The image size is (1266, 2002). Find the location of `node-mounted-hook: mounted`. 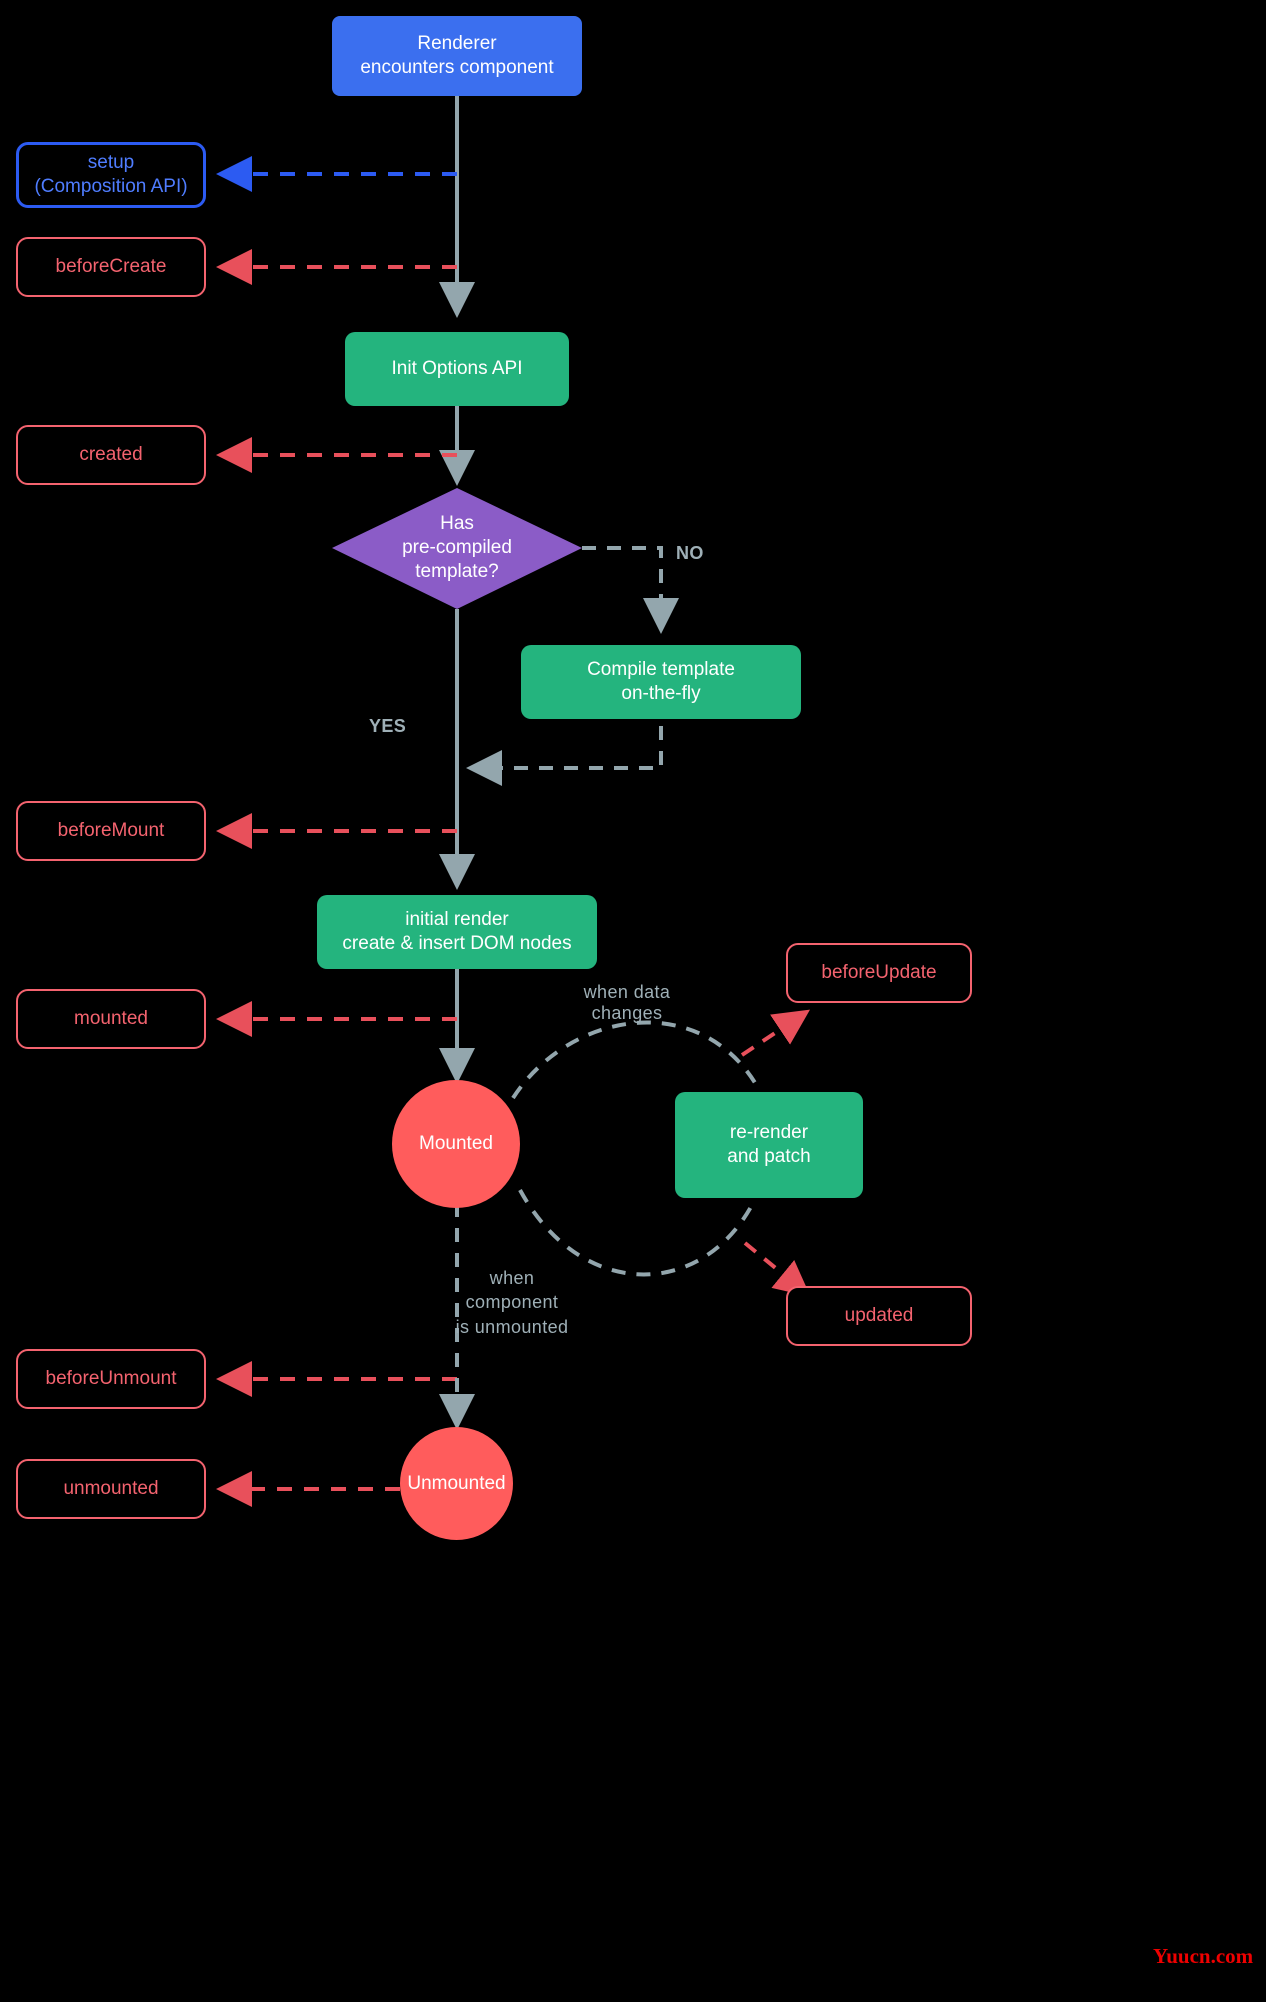

node-mounted-hook: mounted is located at coordinates (111, 1019).